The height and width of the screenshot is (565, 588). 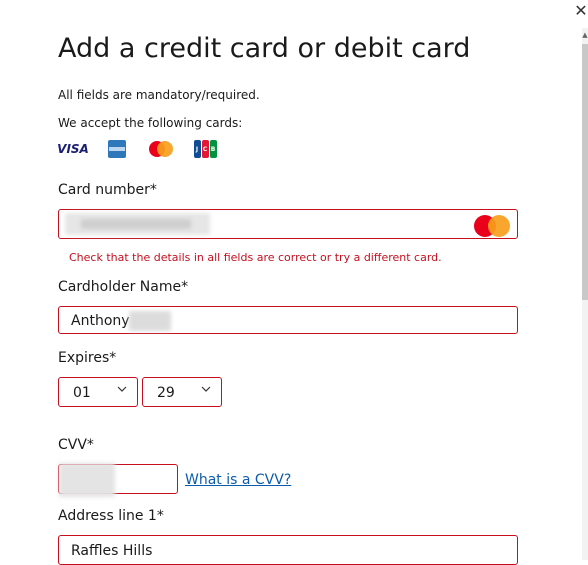 What do you see at coordinates (580, 11) in the screenshot?
I see `close-button: ✕` at bounding box center [580, 11].